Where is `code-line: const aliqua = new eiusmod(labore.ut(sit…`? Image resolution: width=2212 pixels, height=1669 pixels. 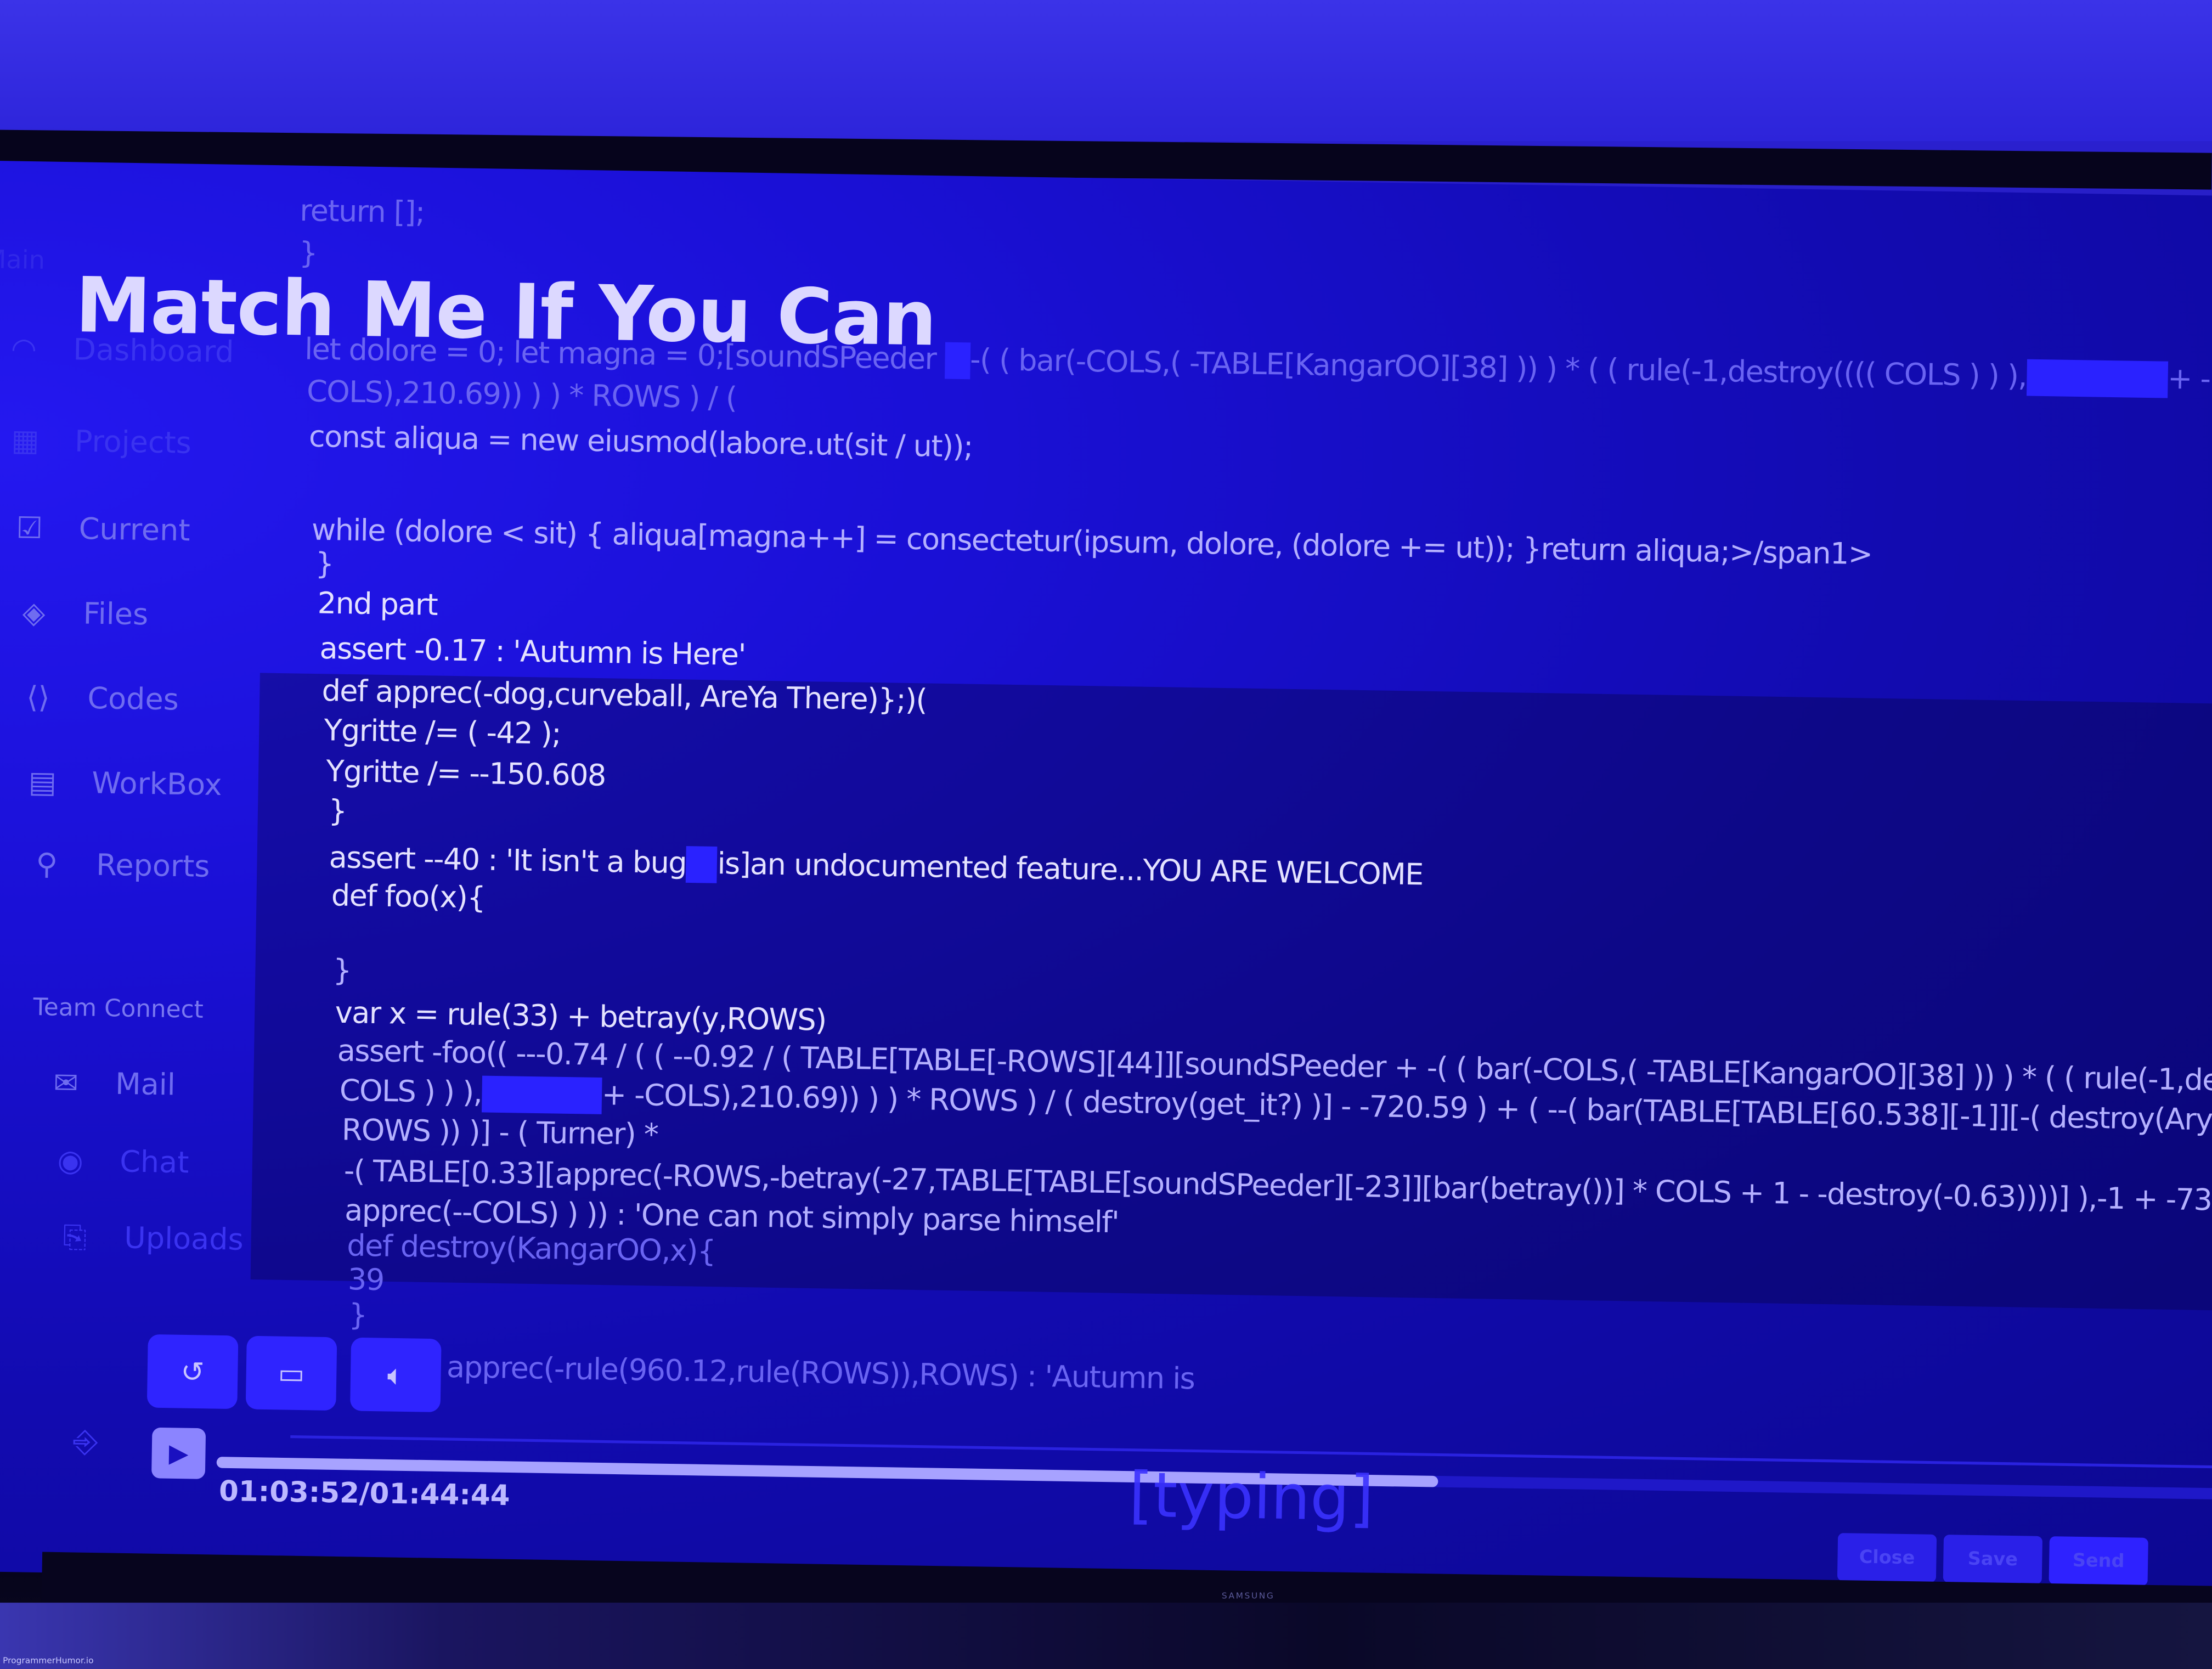
code-line: const aliqua = new eiusmod(labore.ut(sit… is located at coordinates (641, 442).